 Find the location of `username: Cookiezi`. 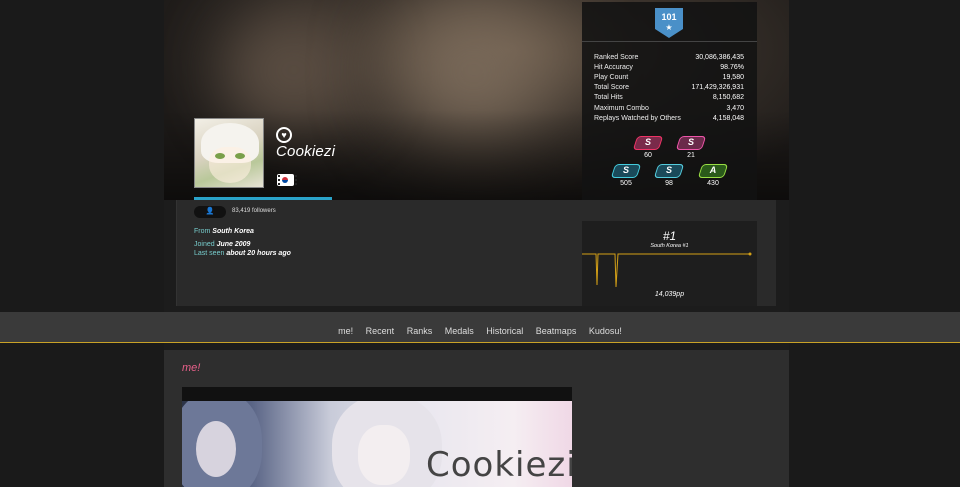

username: Cookiezi is located at coordinates (306, 151).